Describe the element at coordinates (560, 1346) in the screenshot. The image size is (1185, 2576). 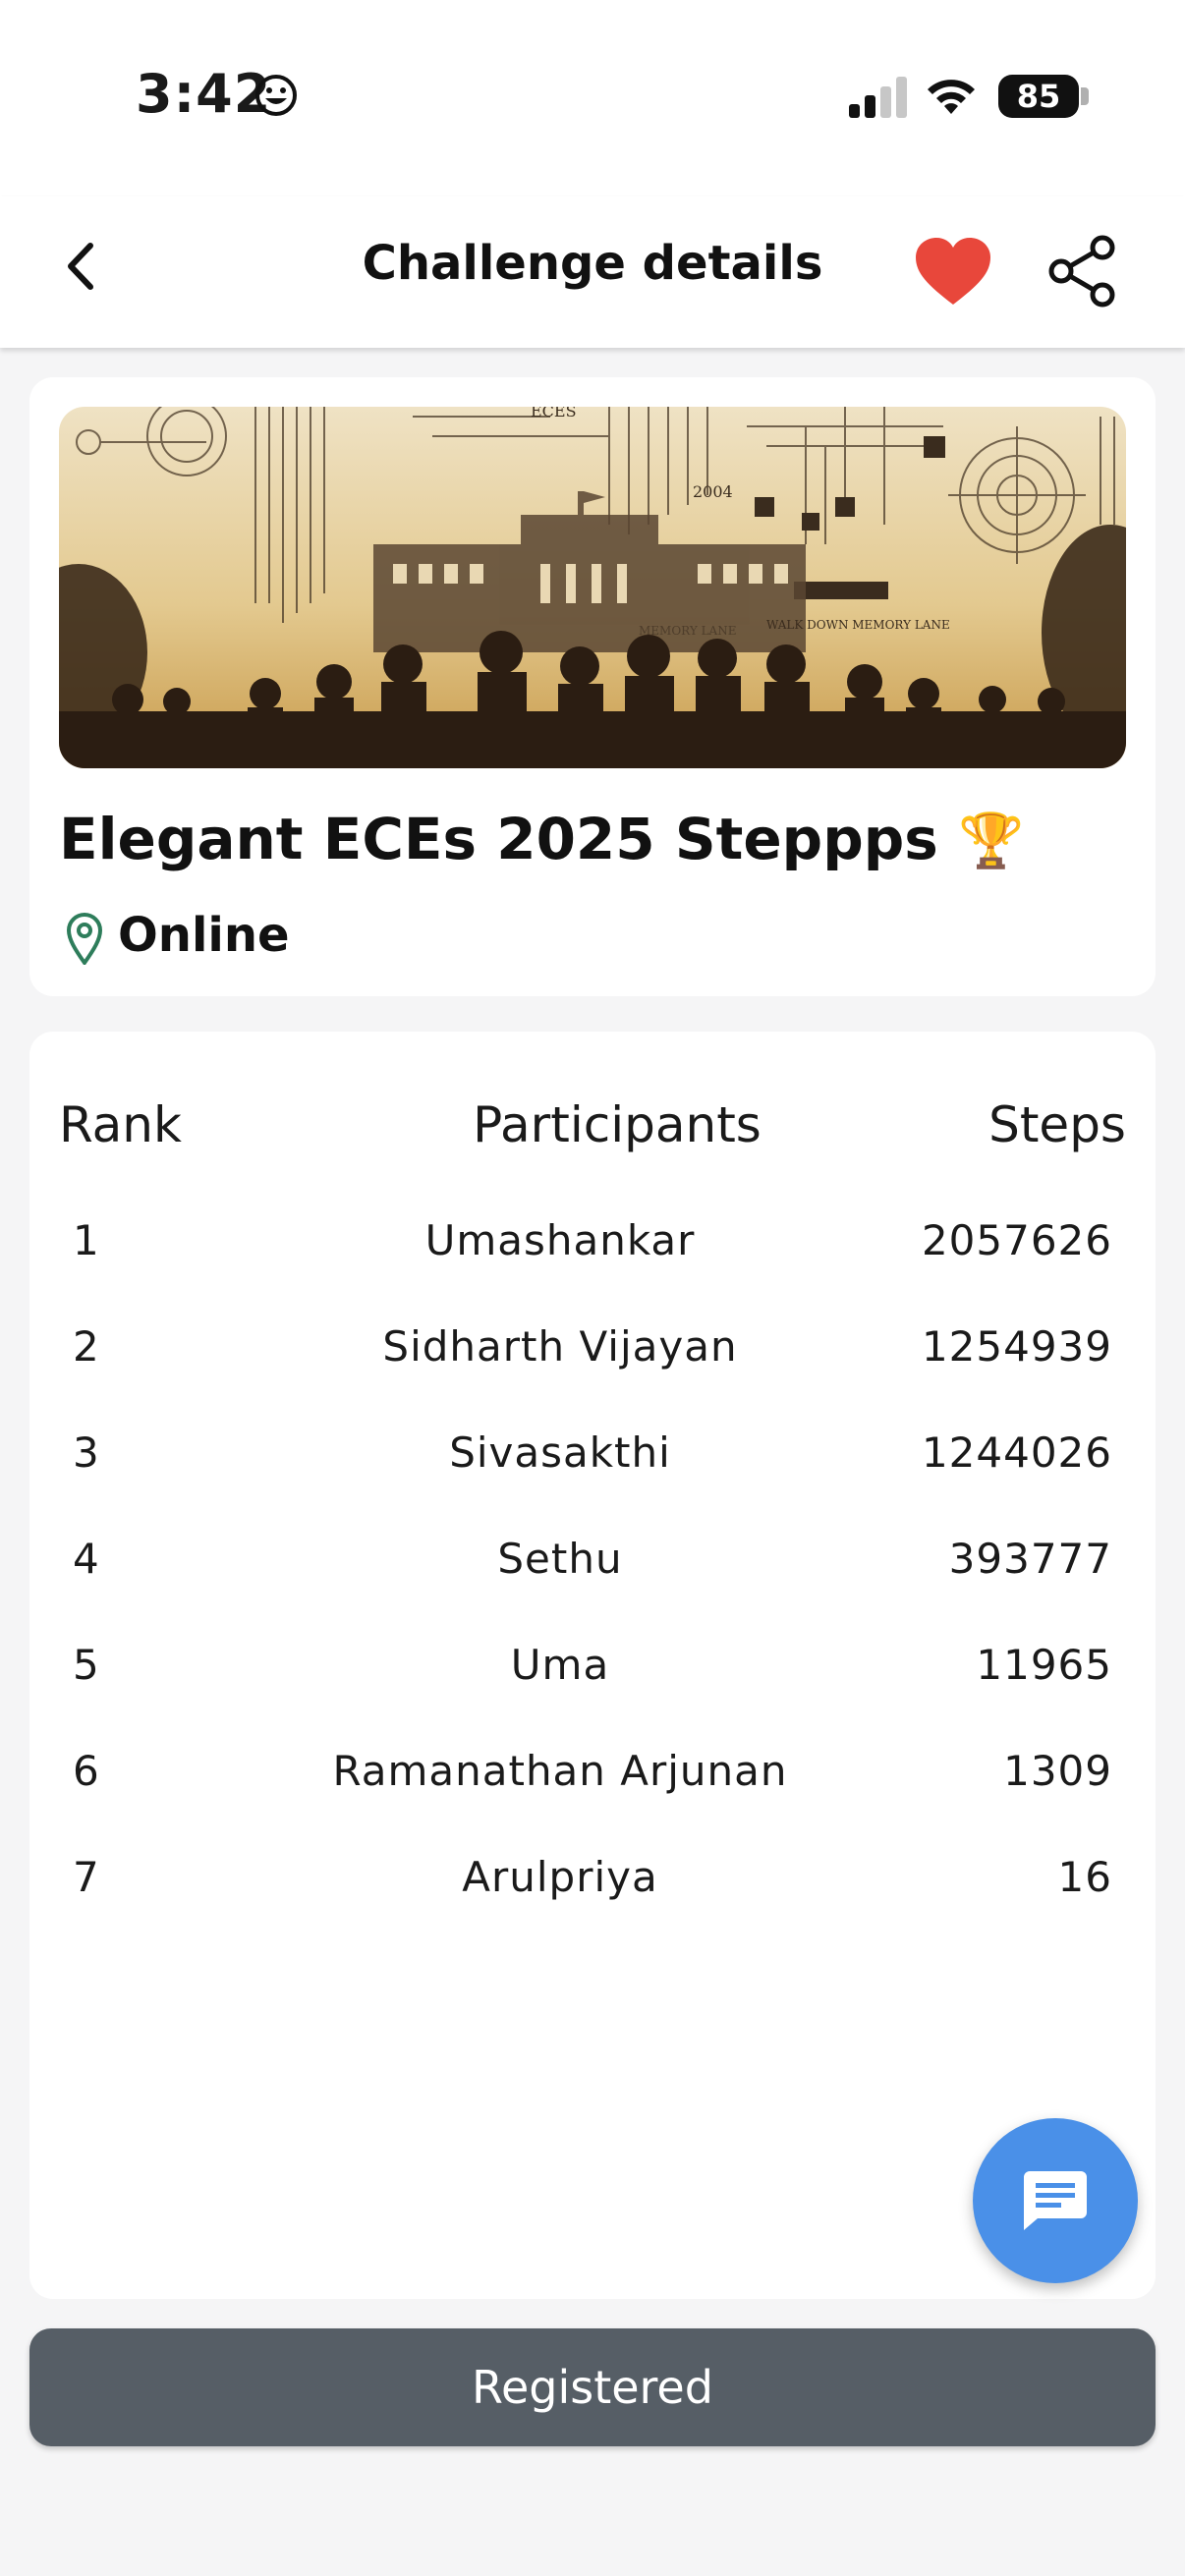
I see `participant-name: Sidharth Vijayan` at that location.